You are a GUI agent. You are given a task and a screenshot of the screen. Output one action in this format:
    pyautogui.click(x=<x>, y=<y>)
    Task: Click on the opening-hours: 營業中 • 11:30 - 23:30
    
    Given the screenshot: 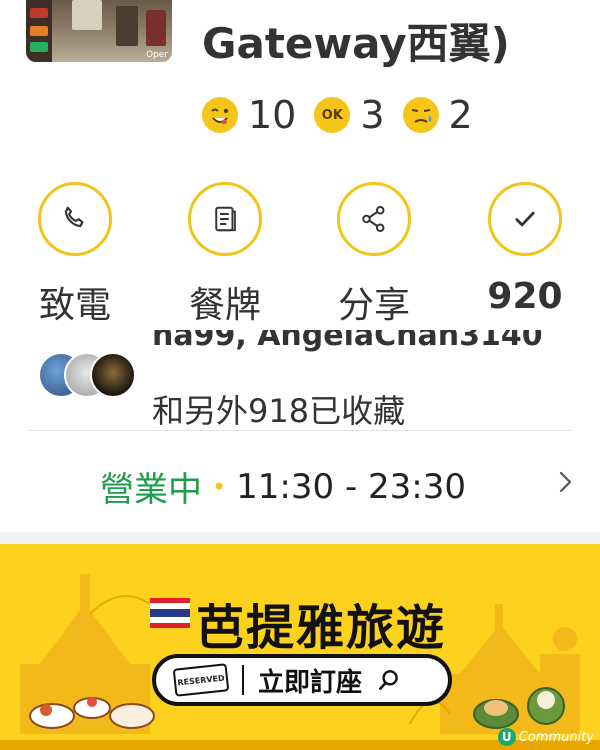 What is the action you would take?
    pyautogui.click(x=283, y=486)
    